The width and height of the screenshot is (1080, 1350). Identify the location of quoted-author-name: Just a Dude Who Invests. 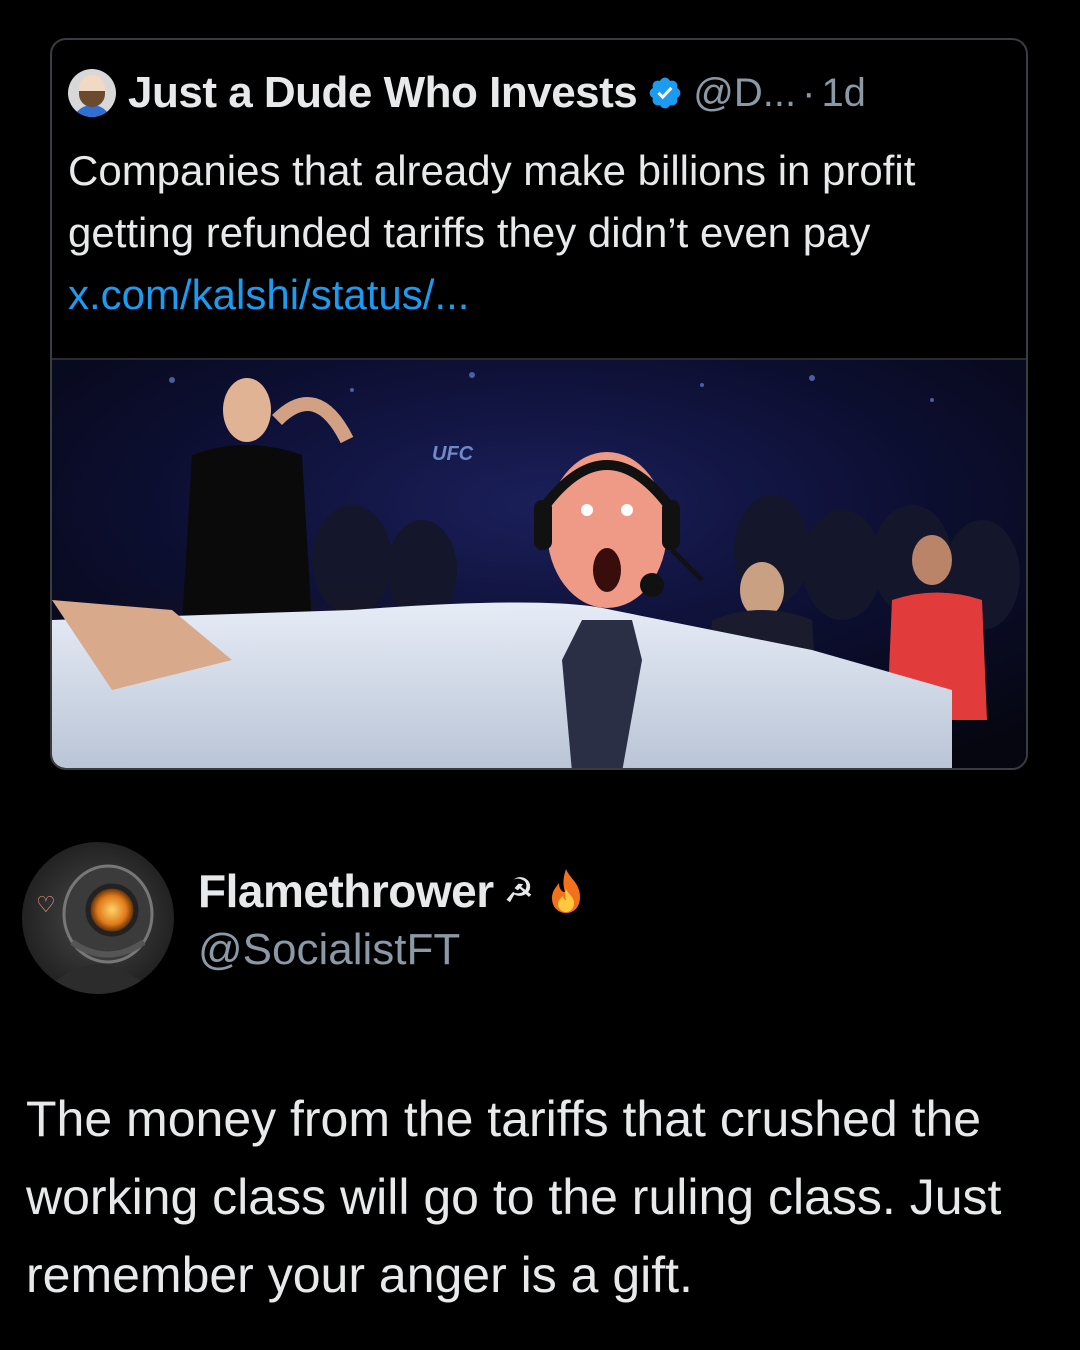
(383, 93).